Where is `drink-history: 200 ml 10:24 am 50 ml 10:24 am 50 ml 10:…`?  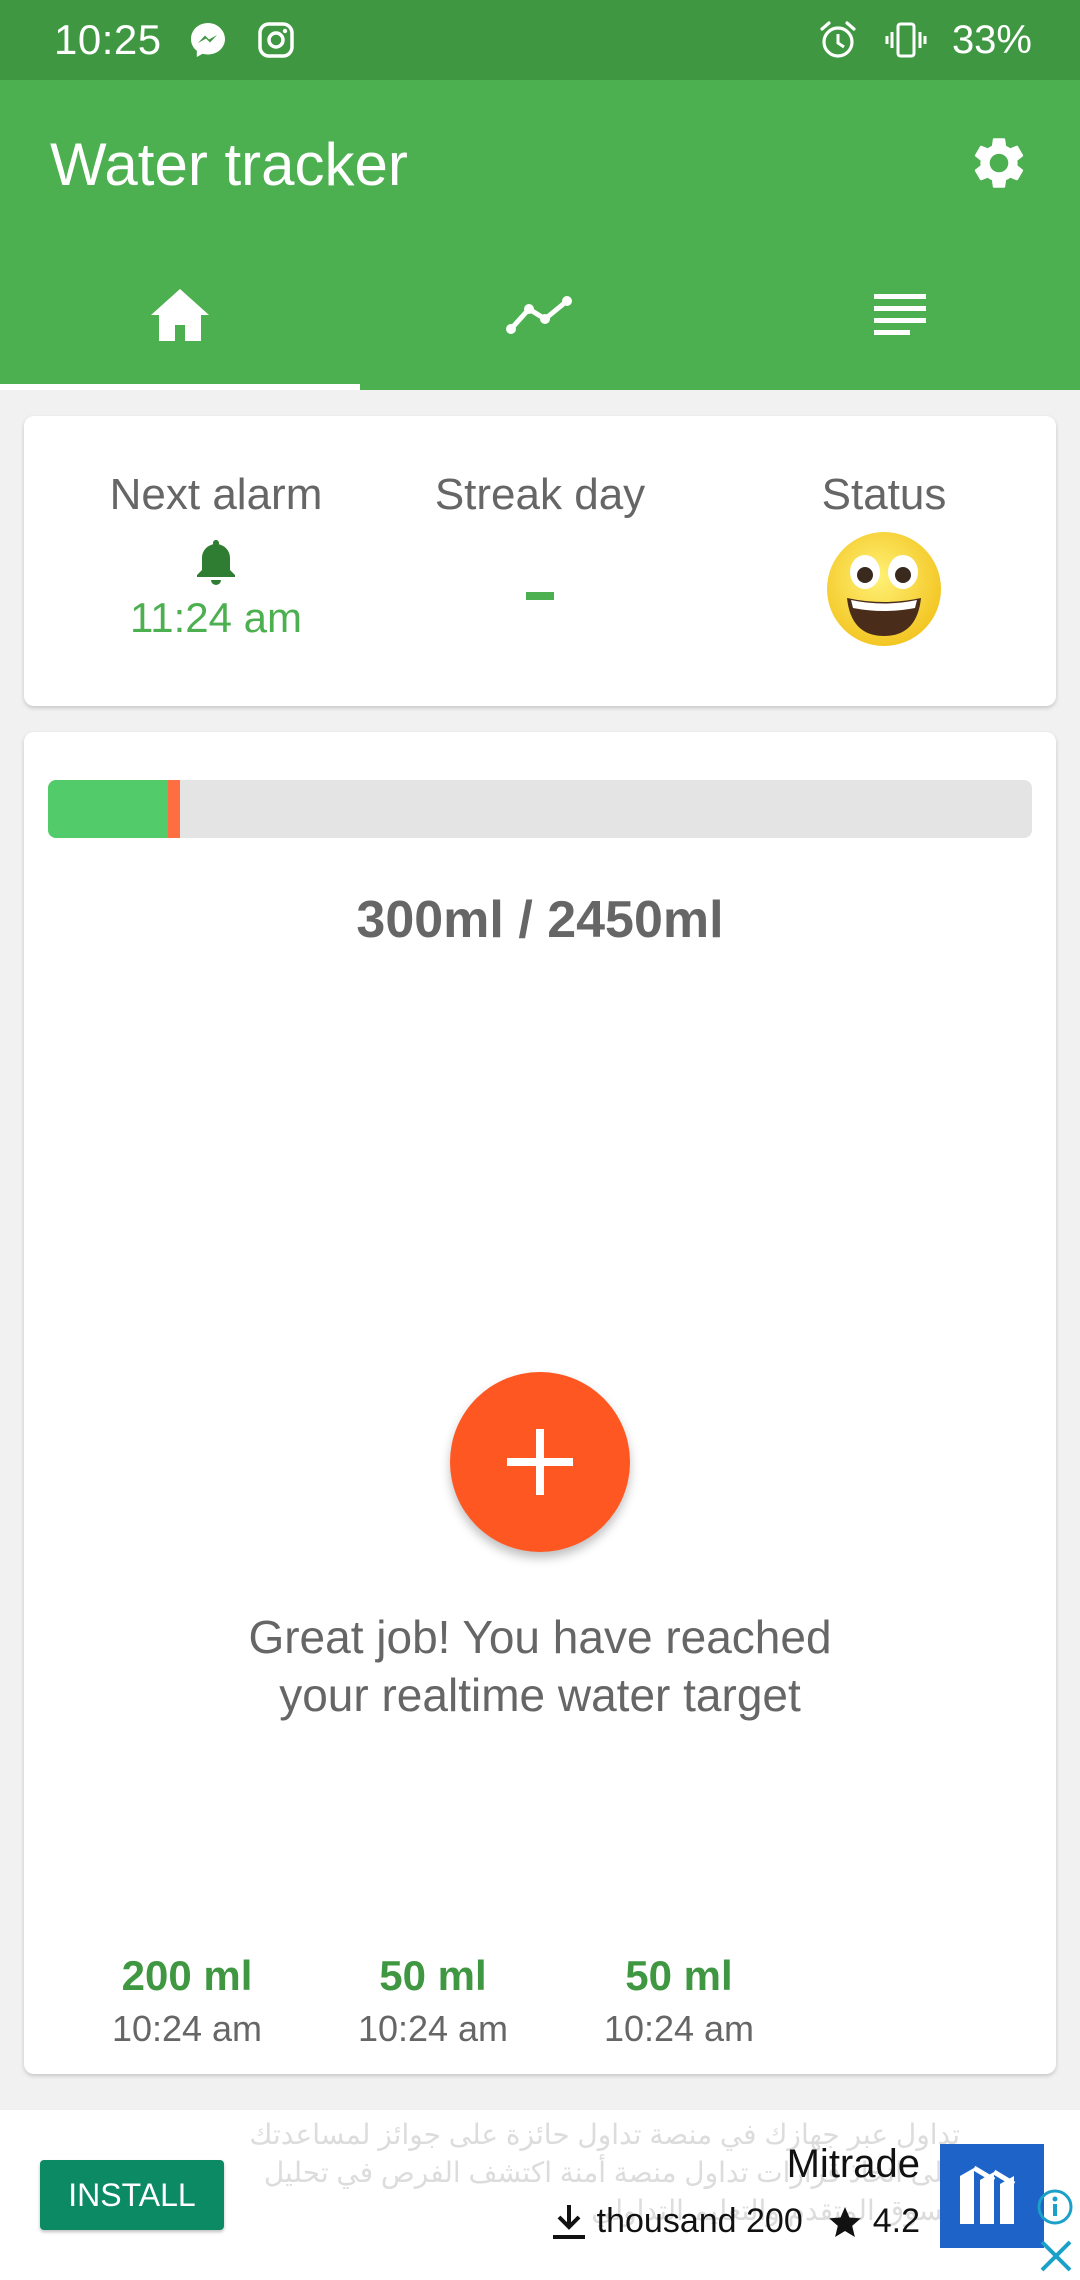 drink-history: 200 ml 10:24 am 50 ml 10:24 am 50 ml 10:… is located at coordinates (433, 2001).